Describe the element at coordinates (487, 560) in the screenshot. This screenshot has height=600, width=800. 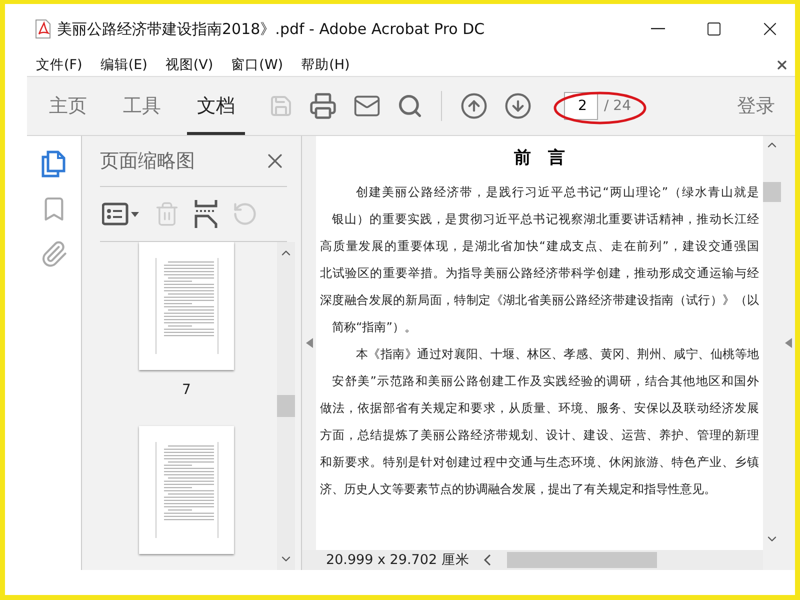
I see `chevron-left-icon` at that location.